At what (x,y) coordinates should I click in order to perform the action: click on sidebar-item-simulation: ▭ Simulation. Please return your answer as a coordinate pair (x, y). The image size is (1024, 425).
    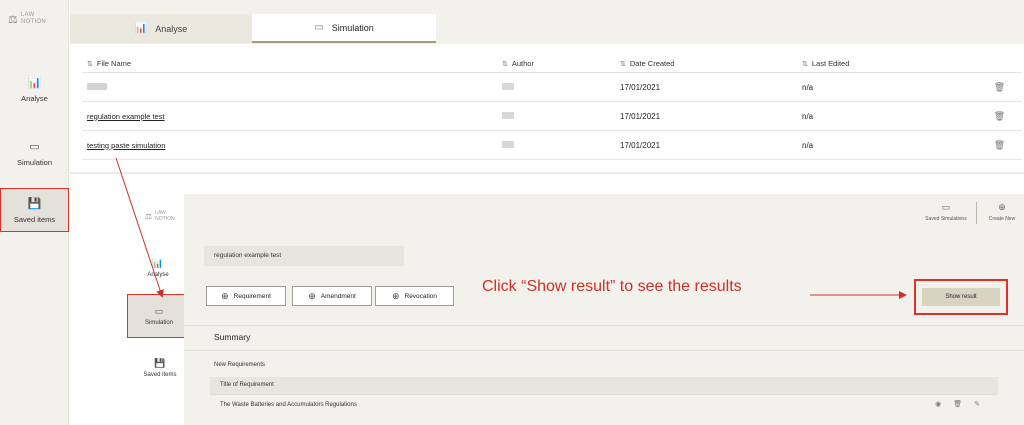
    Looking at the image, I should click on (34, 153).